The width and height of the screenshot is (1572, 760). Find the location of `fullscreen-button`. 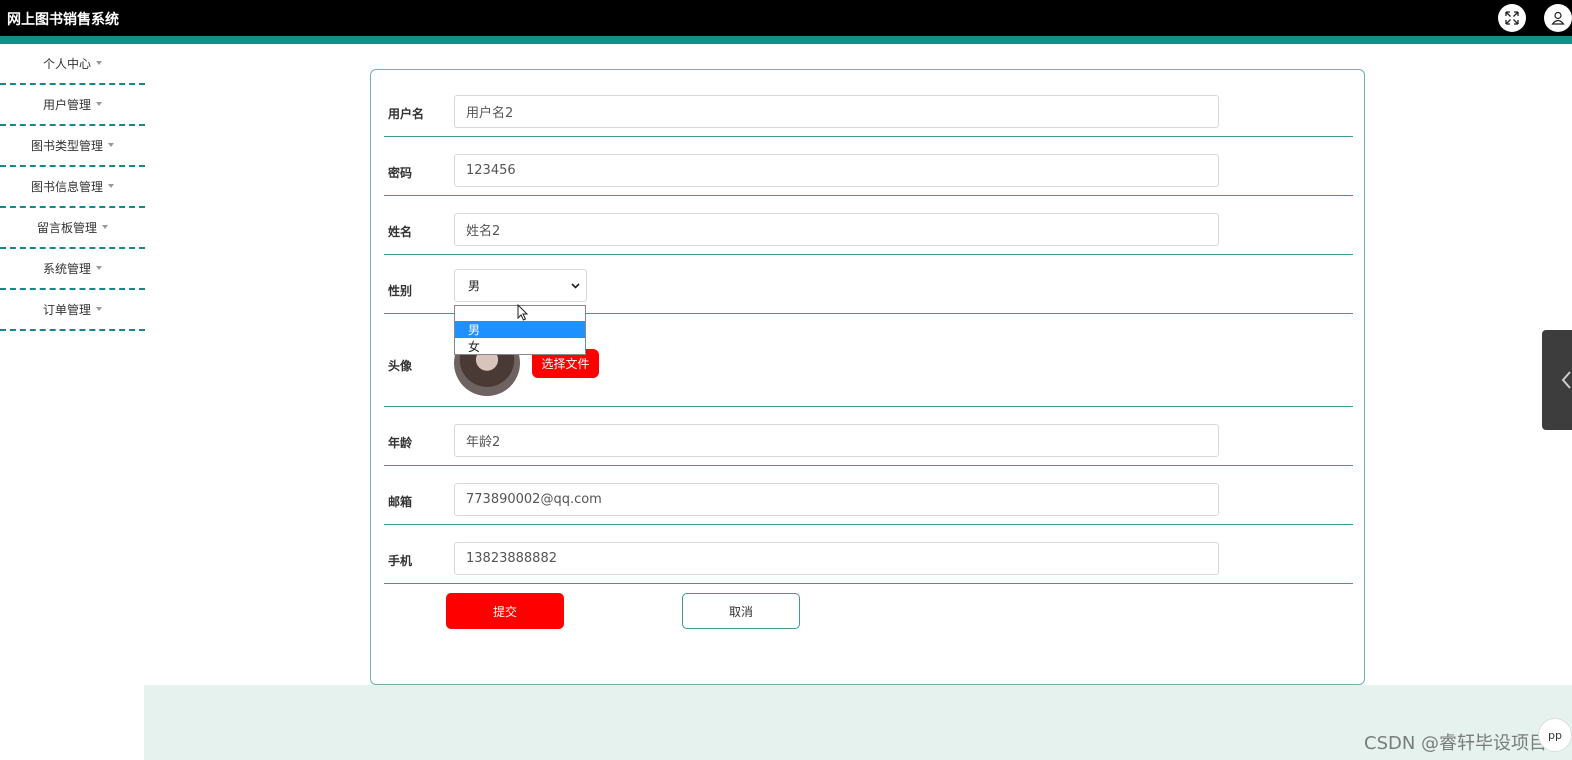

fullscreen-button is located at coordinates (1512, 18).